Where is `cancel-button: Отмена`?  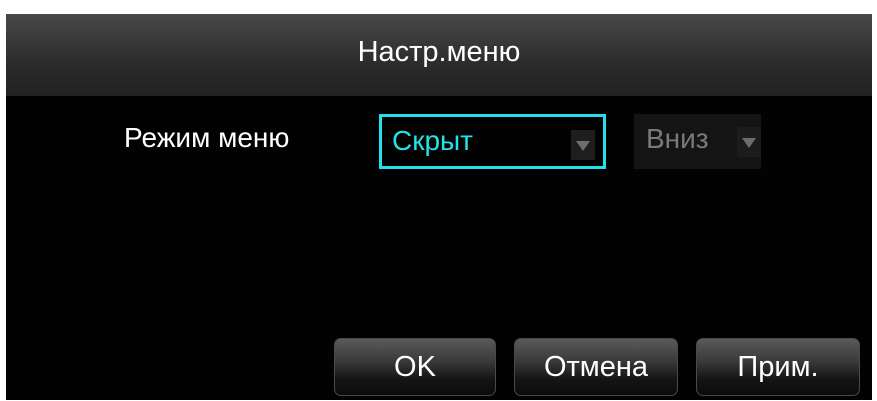 cancel-button: Отмена is located at coordinates (596, 367).